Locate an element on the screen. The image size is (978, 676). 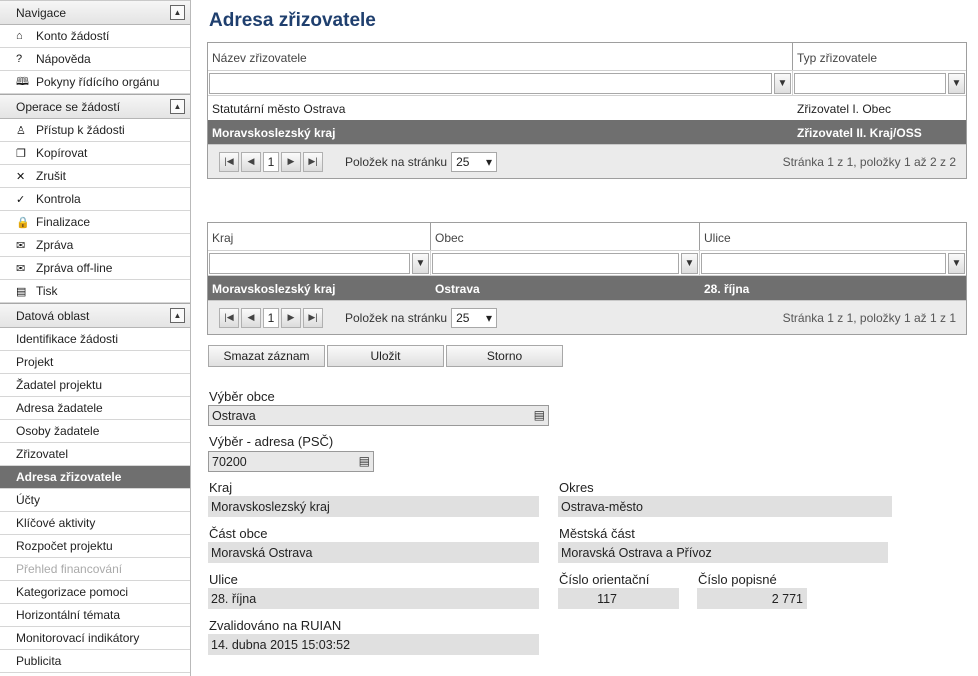
sidebar-item: Kategorizace pomoci is located at coordinates (95, 592).